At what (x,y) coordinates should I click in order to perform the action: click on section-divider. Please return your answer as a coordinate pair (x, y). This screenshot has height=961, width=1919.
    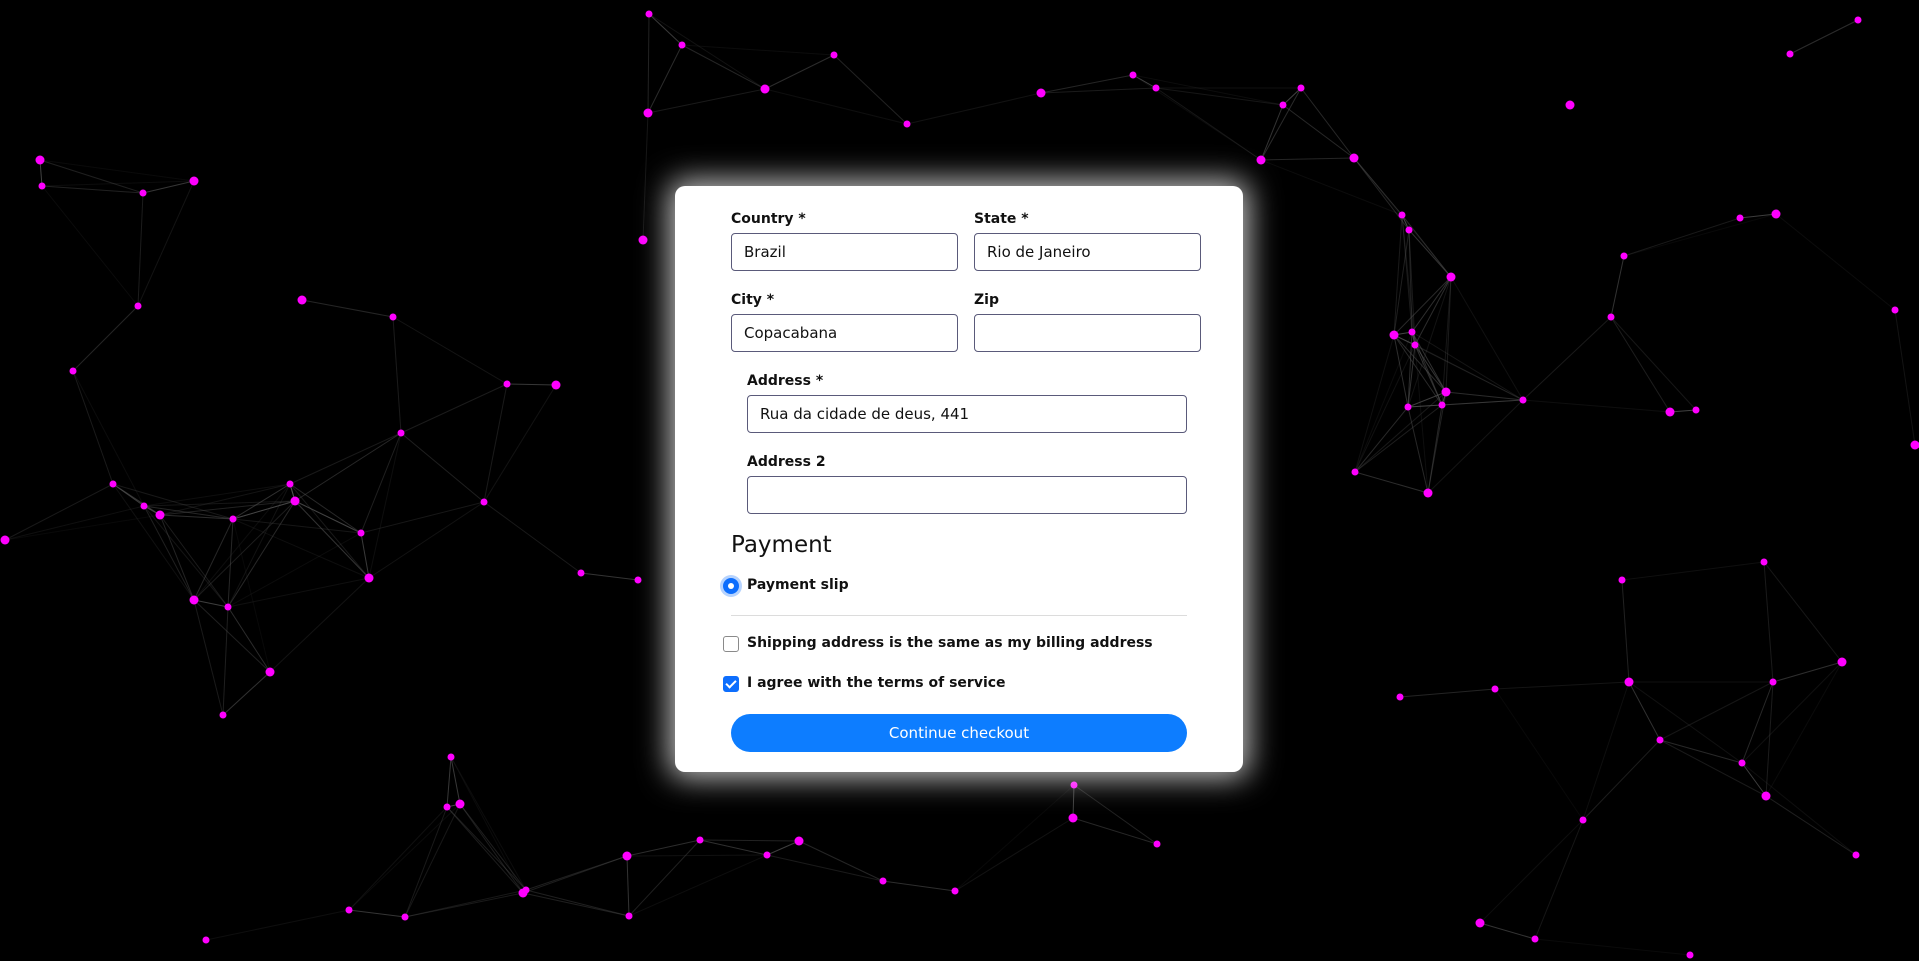
    Looking at the image, I should click on (959, 615).